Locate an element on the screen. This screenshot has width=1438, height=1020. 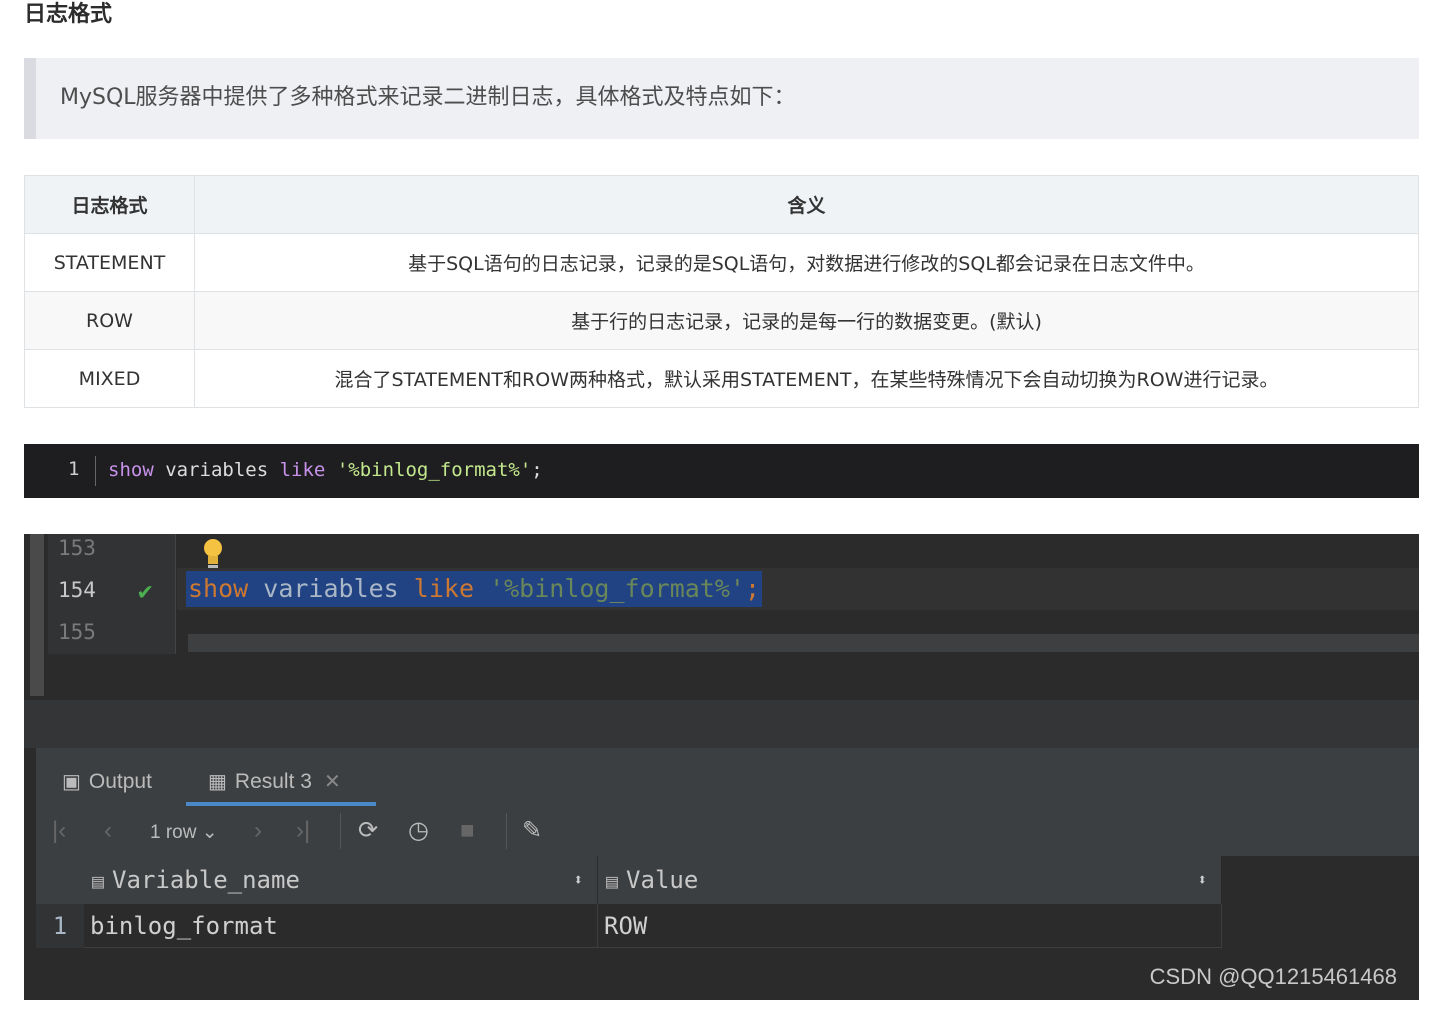
results-tab-bar: ▣ Output ▦ Result 3 ✕ is located at coordinates (727, 777).